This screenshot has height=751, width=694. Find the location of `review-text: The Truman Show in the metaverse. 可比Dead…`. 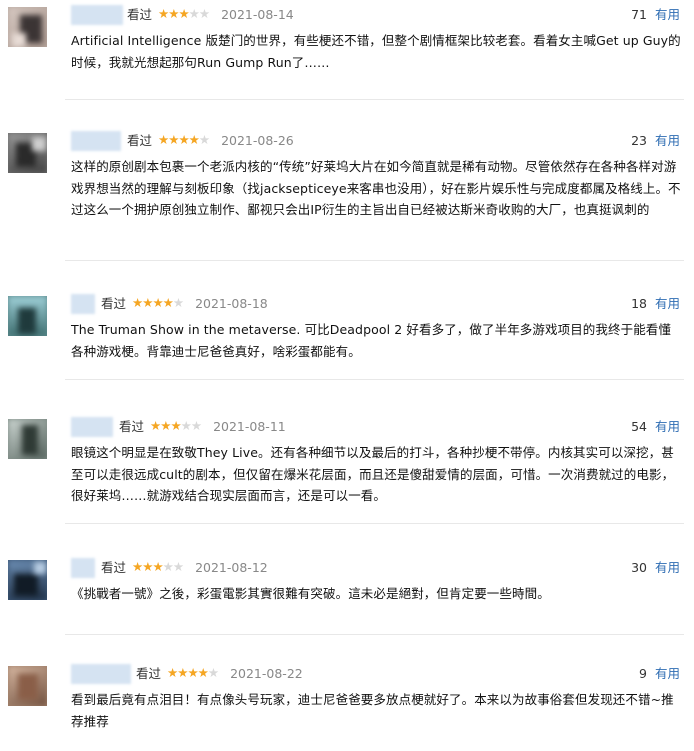

review-text: The Truman Show in the metaverse. 可比Dead… is located at coordinates (371, 340).